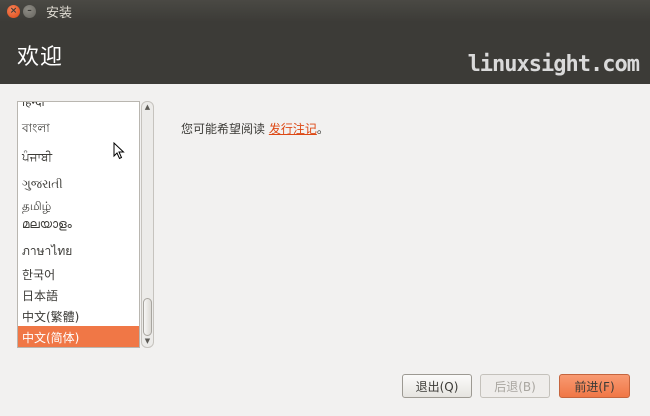  Describe the element at coordinates (147, 107) in the screenshot. I see `scroll-up-icon: ▲` at that location.